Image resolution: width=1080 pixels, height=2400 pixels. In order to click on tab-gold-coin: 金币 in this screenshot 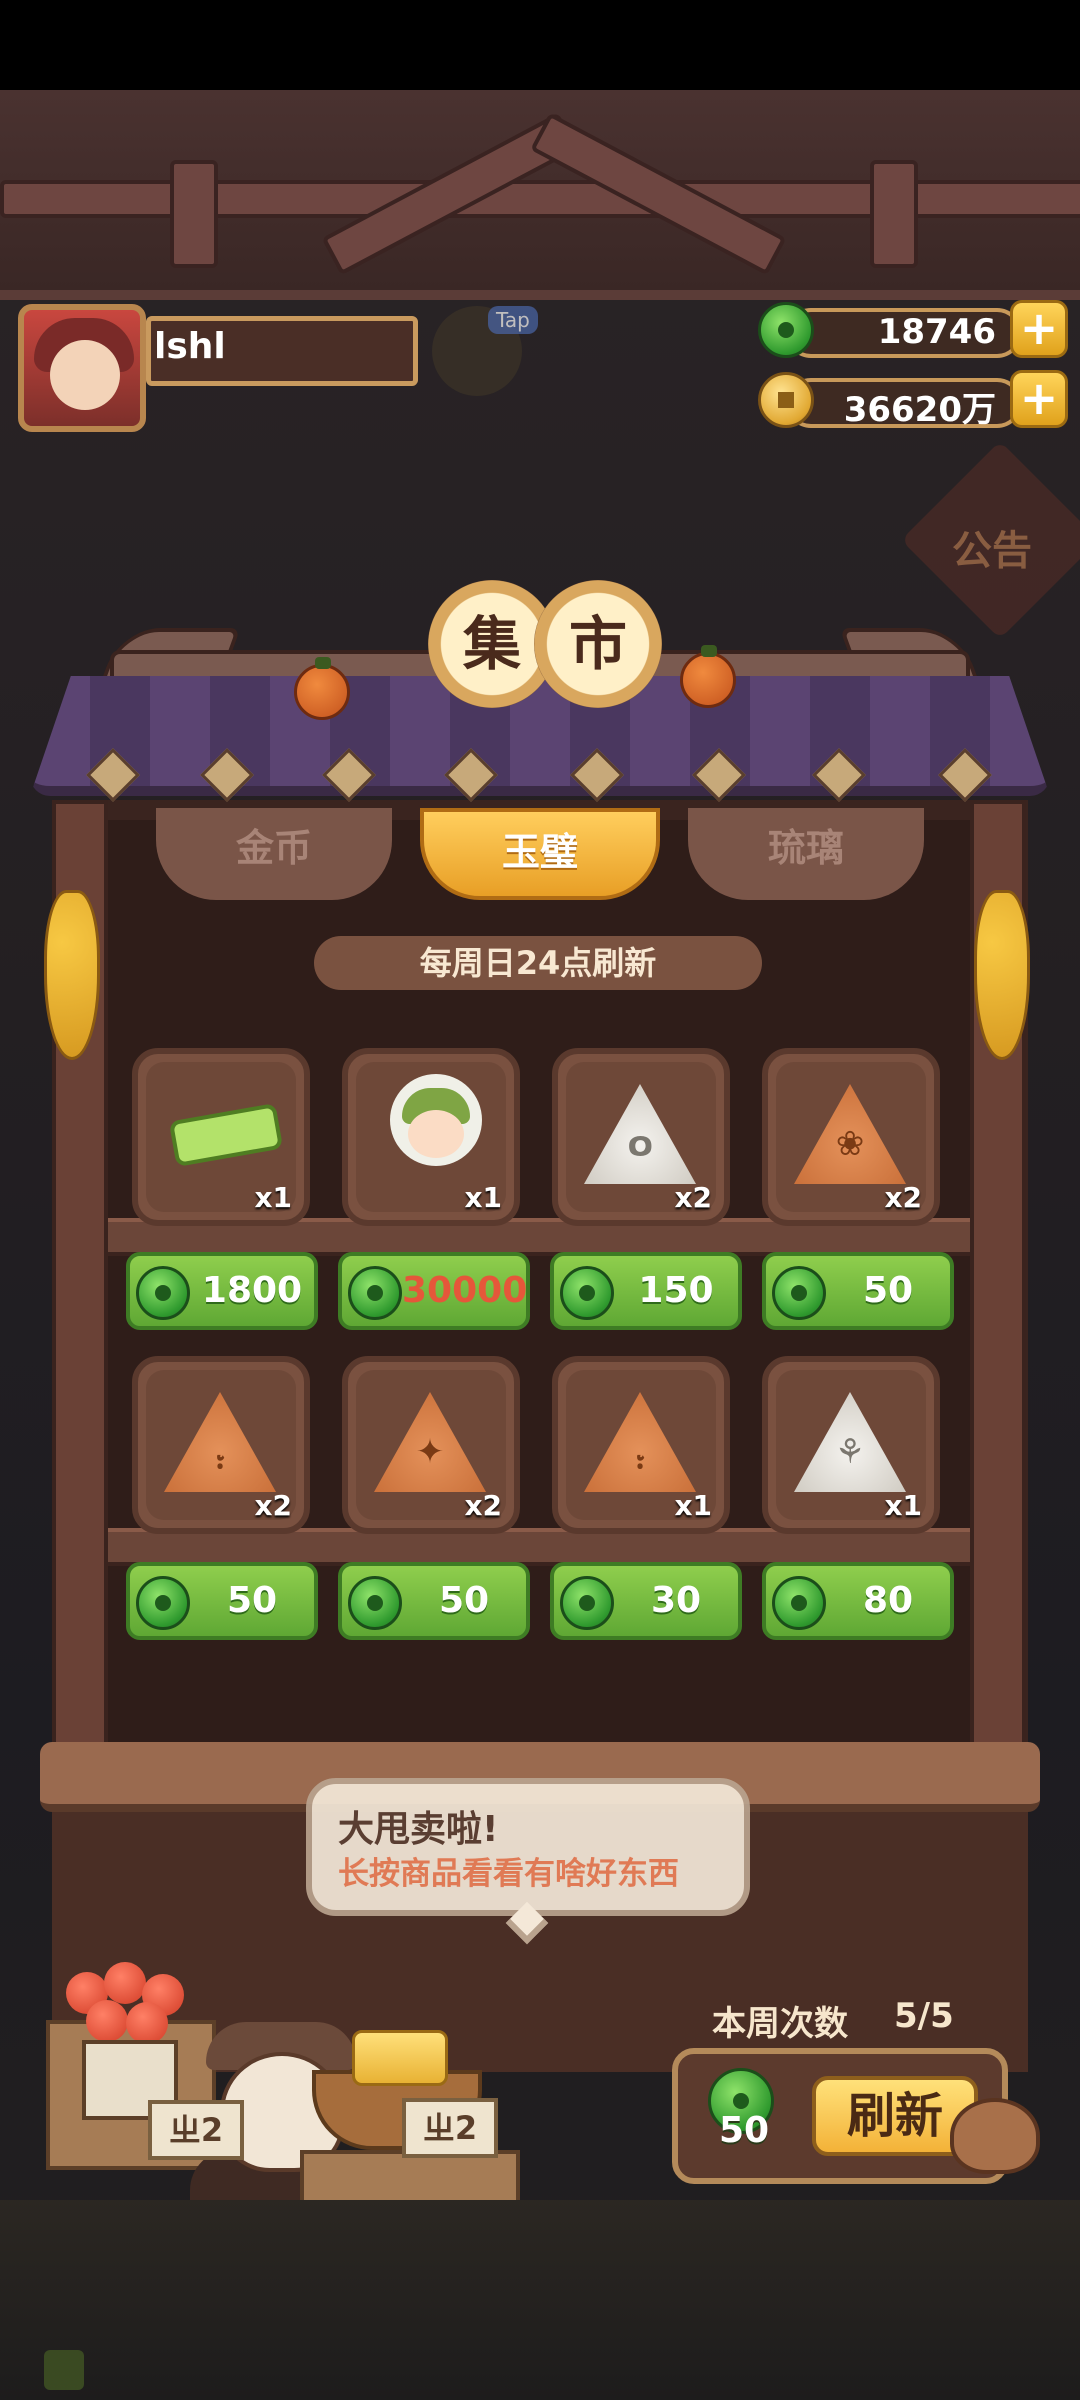, I will do `click(274, 854)`.